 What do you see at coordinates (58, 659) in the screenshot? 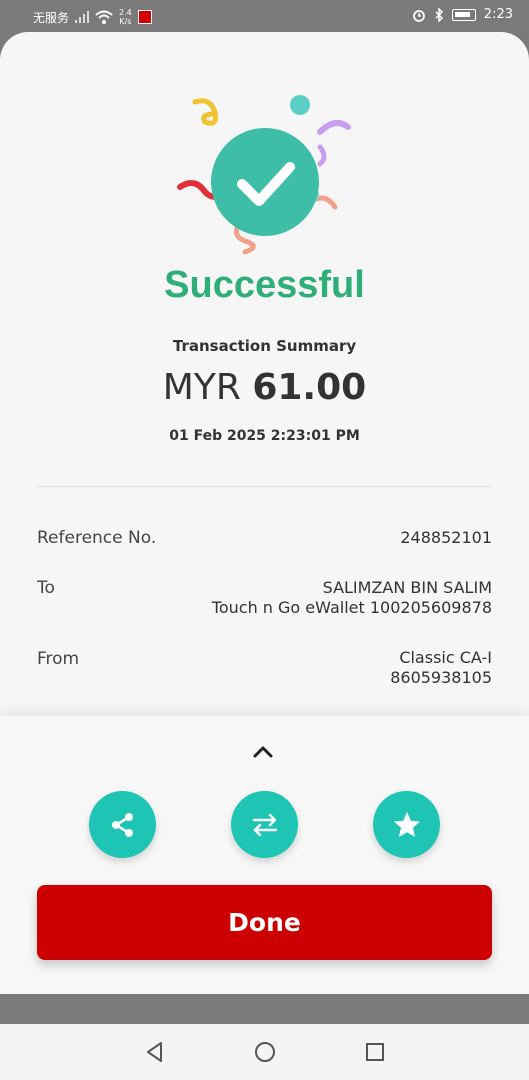
I see `from-label: From` at bounding box center [58, 659].